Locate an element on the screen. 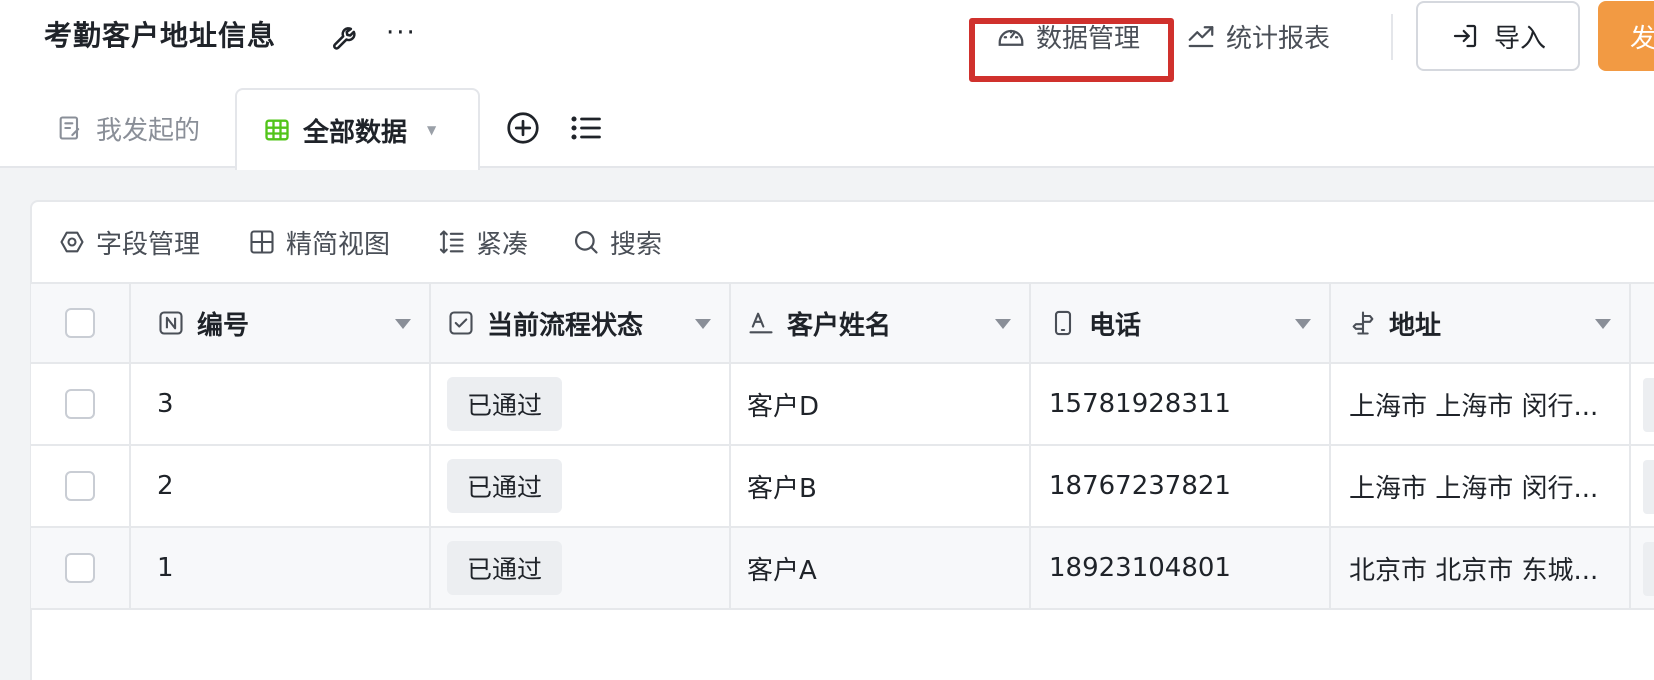  tab-mine-label: 我发起的 is located at coordinates (148, 130).